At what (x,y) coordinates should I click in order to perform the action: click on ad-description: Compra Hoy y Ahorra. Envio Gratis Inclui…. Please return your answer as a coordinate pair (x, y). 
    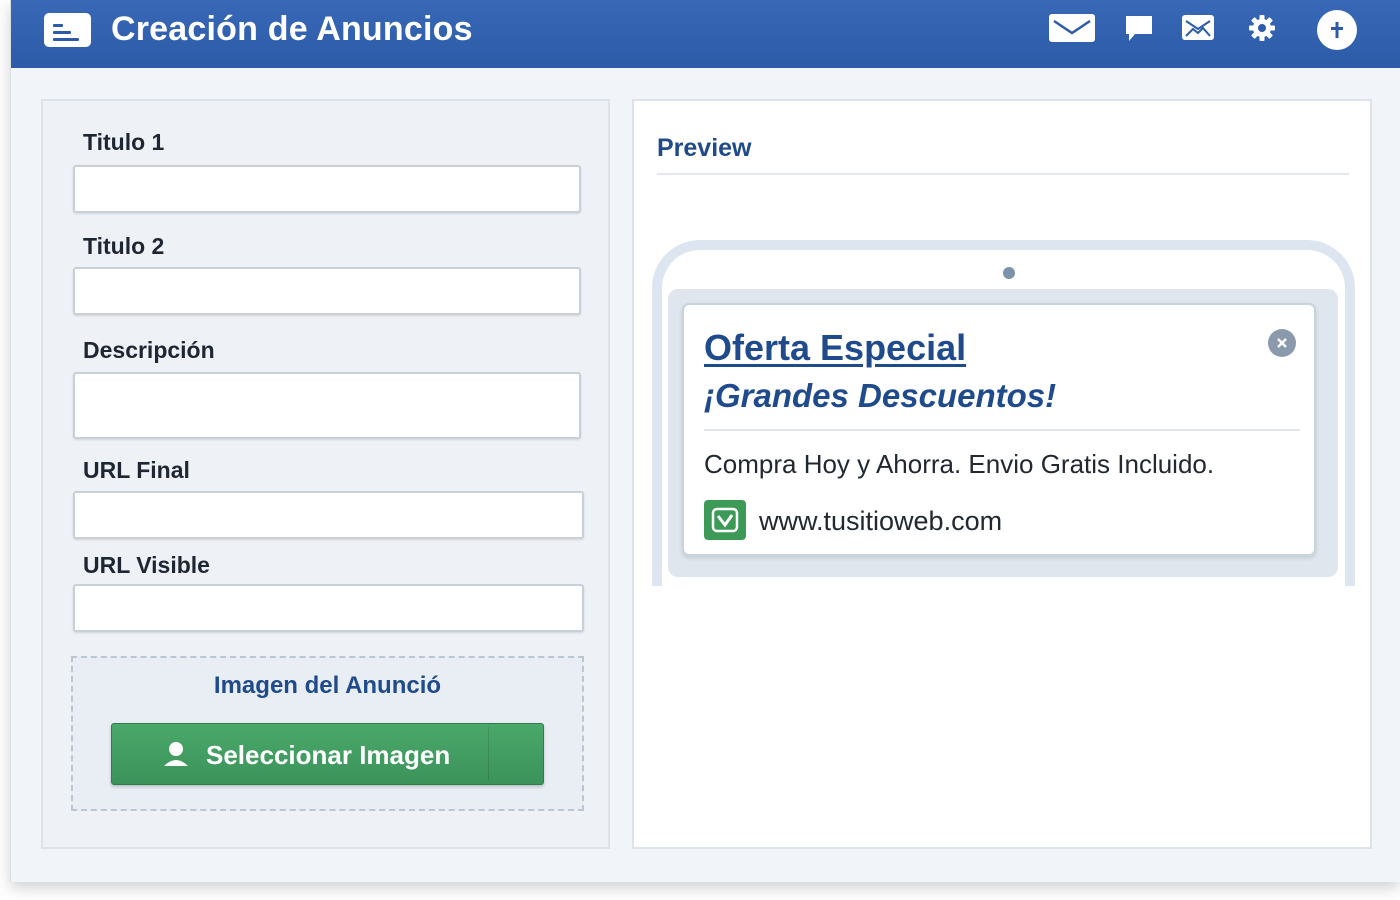
    Looking at the image, I should click on (959, 464).